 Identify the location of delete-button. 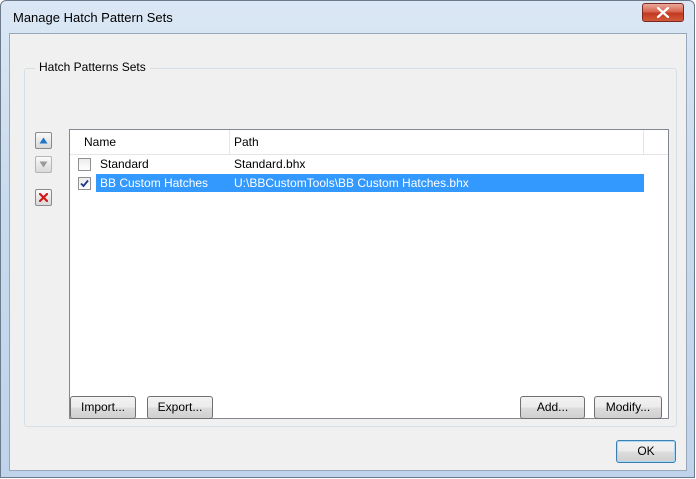
(43, 197).